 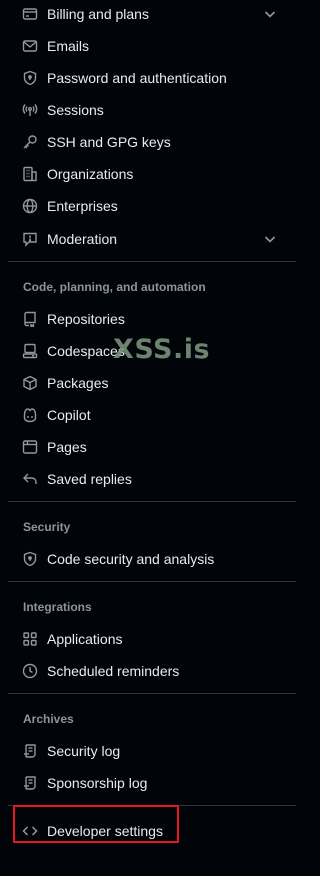 I want to click on copilot-icon, so click(x=30, y=415).